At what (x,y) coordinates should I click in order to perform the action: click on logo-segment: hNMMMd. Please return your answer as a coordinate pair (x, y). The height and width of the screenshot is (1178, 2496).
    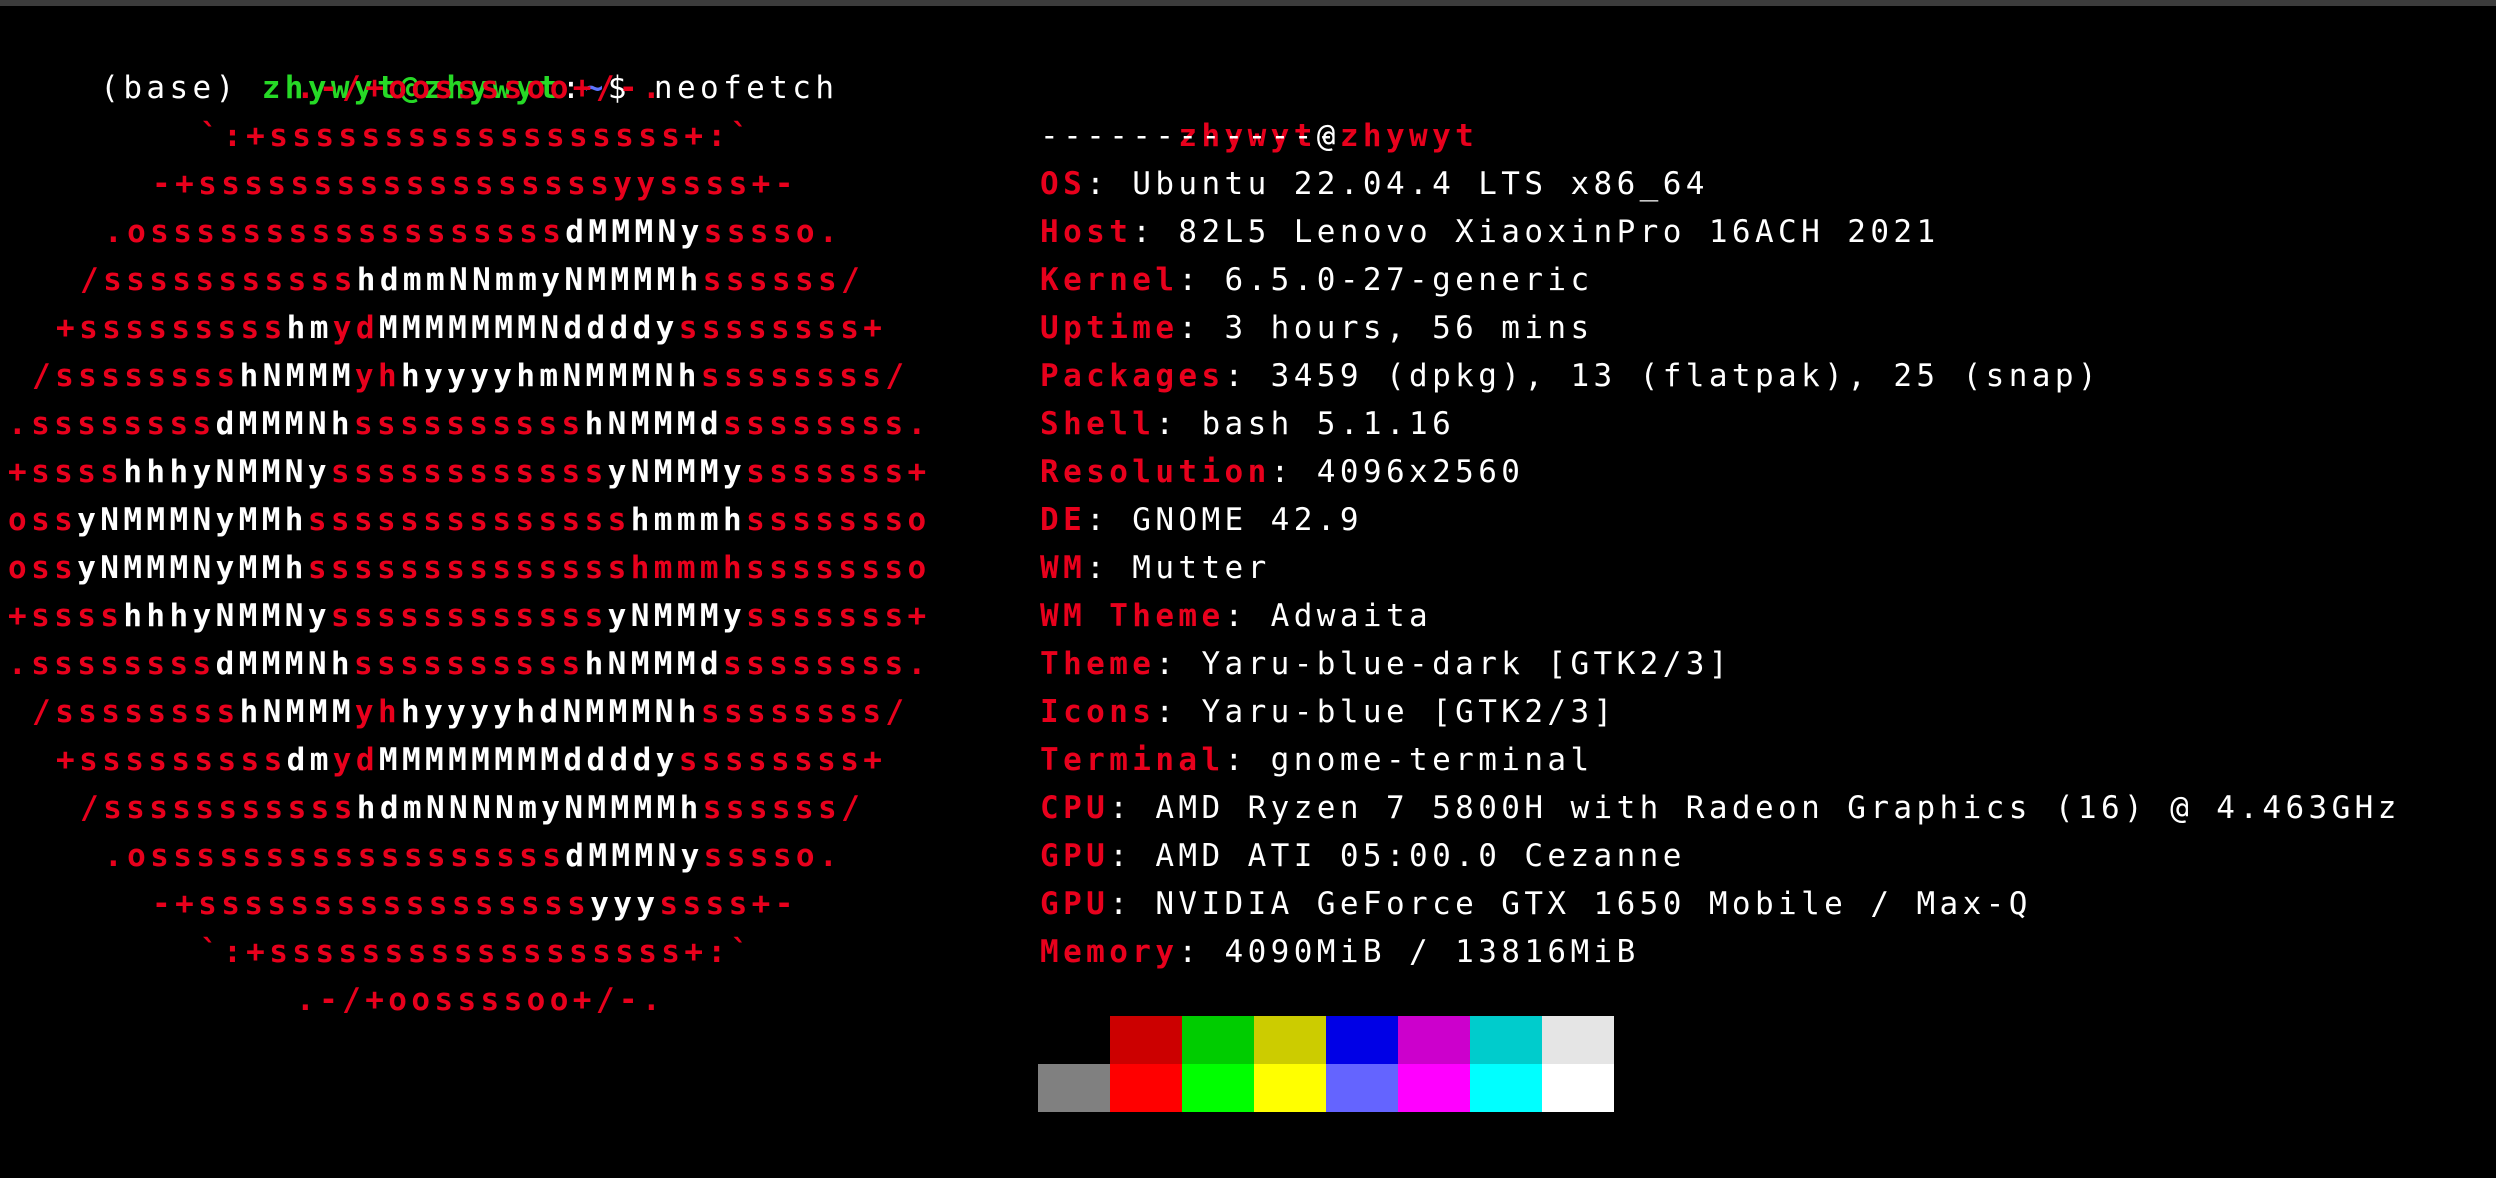
    Looking at the image, I should click on (653, 424).